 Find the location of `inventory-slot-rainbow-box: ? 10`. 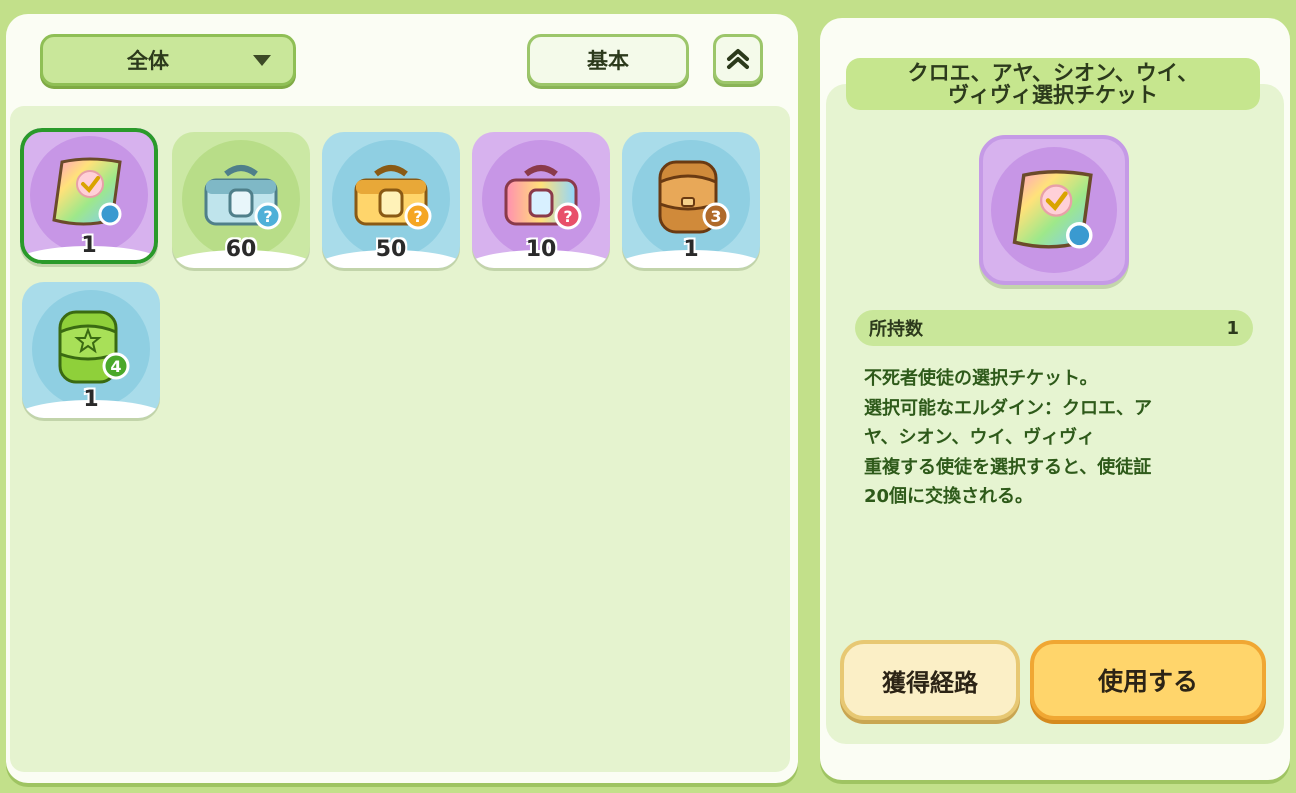

inventory-slot-rainbow-box: ? 10 is located at coordinates (541, 200).